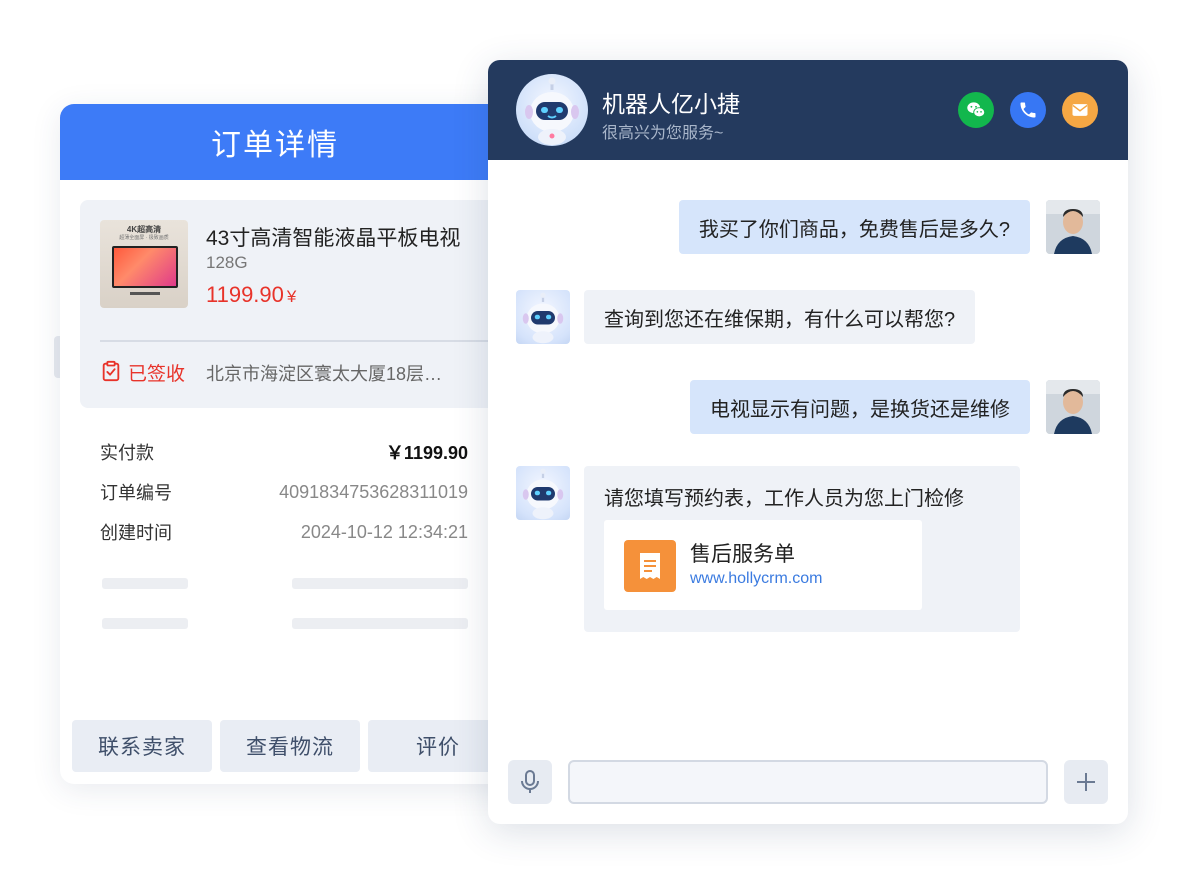 The image size is (1188, 884). What do you see at coordinates (384, 531) in the screenshot?
I see `info-value: 2024-10-12 12:34:21` at bounding box center [384, 531].